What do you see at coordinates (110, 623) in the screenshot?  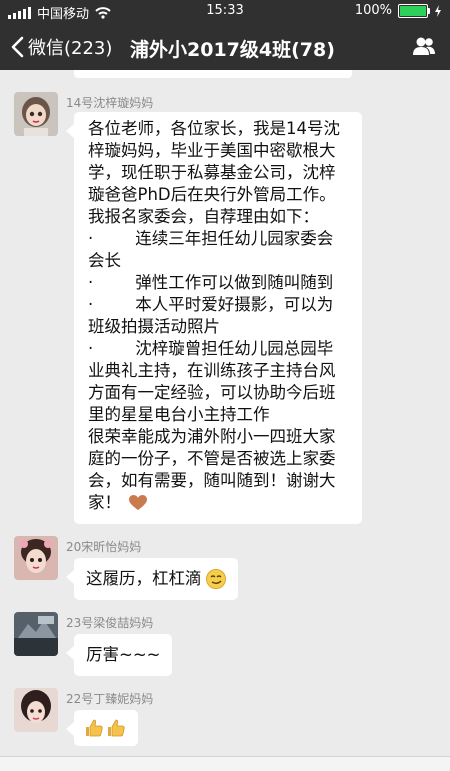 I see `sender-name: 23号梁俊喆妈妈` at bounding box center [110, 623].